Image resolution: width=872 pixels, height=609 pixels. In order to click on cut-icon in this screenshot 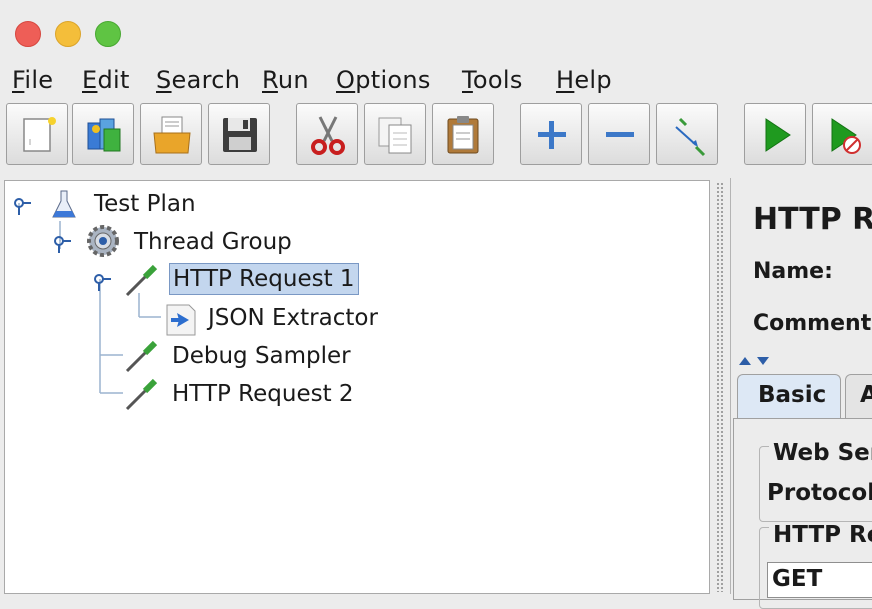, I will do `click(328, 135)`.